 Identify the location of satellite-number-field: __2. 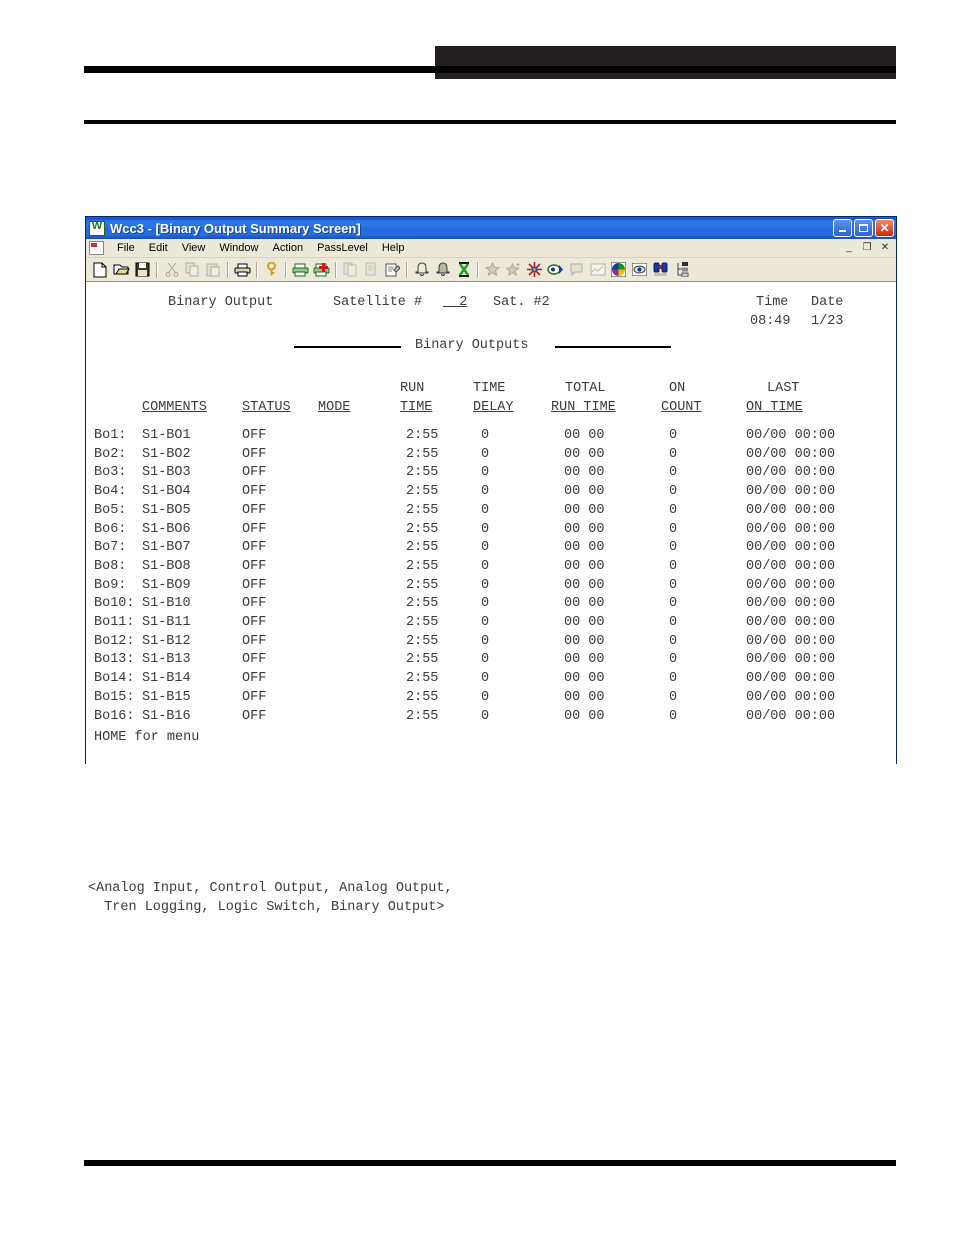
(455, 303).